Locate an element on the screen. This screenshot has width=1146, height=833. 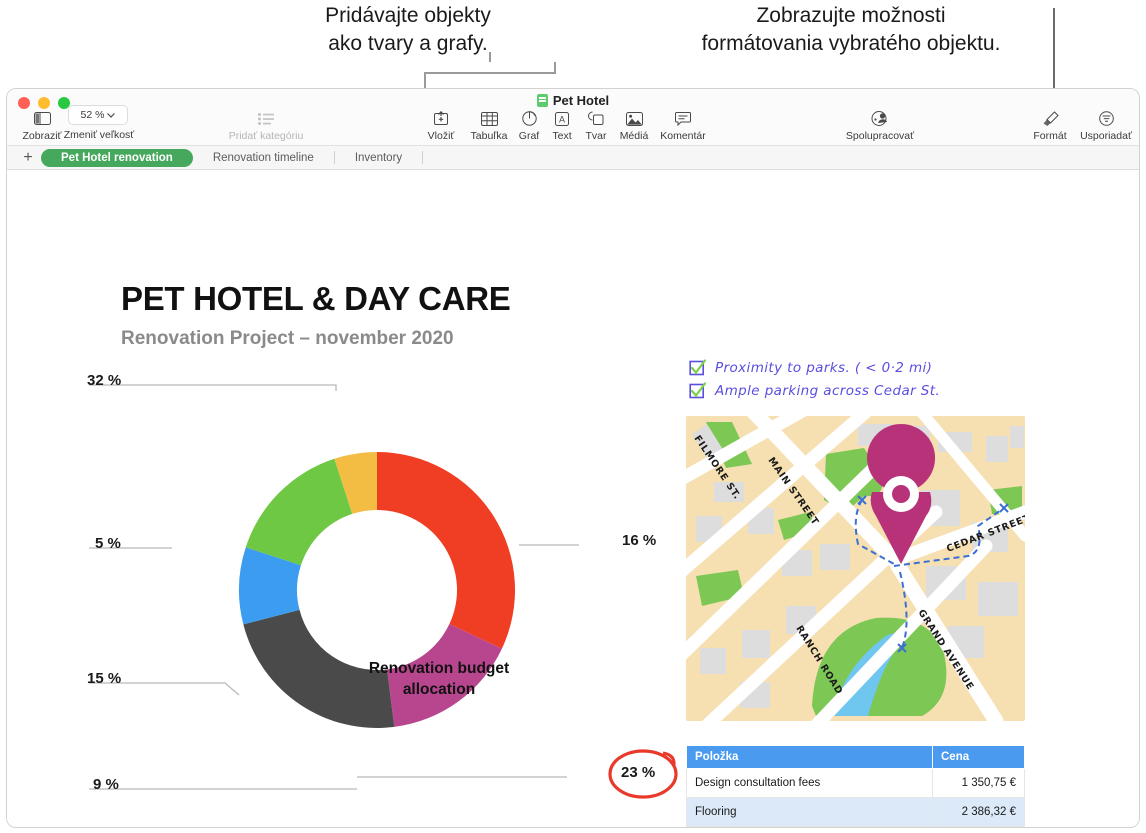
table-cell-price: 2 386,32 € is located at coordinates (978, 812).